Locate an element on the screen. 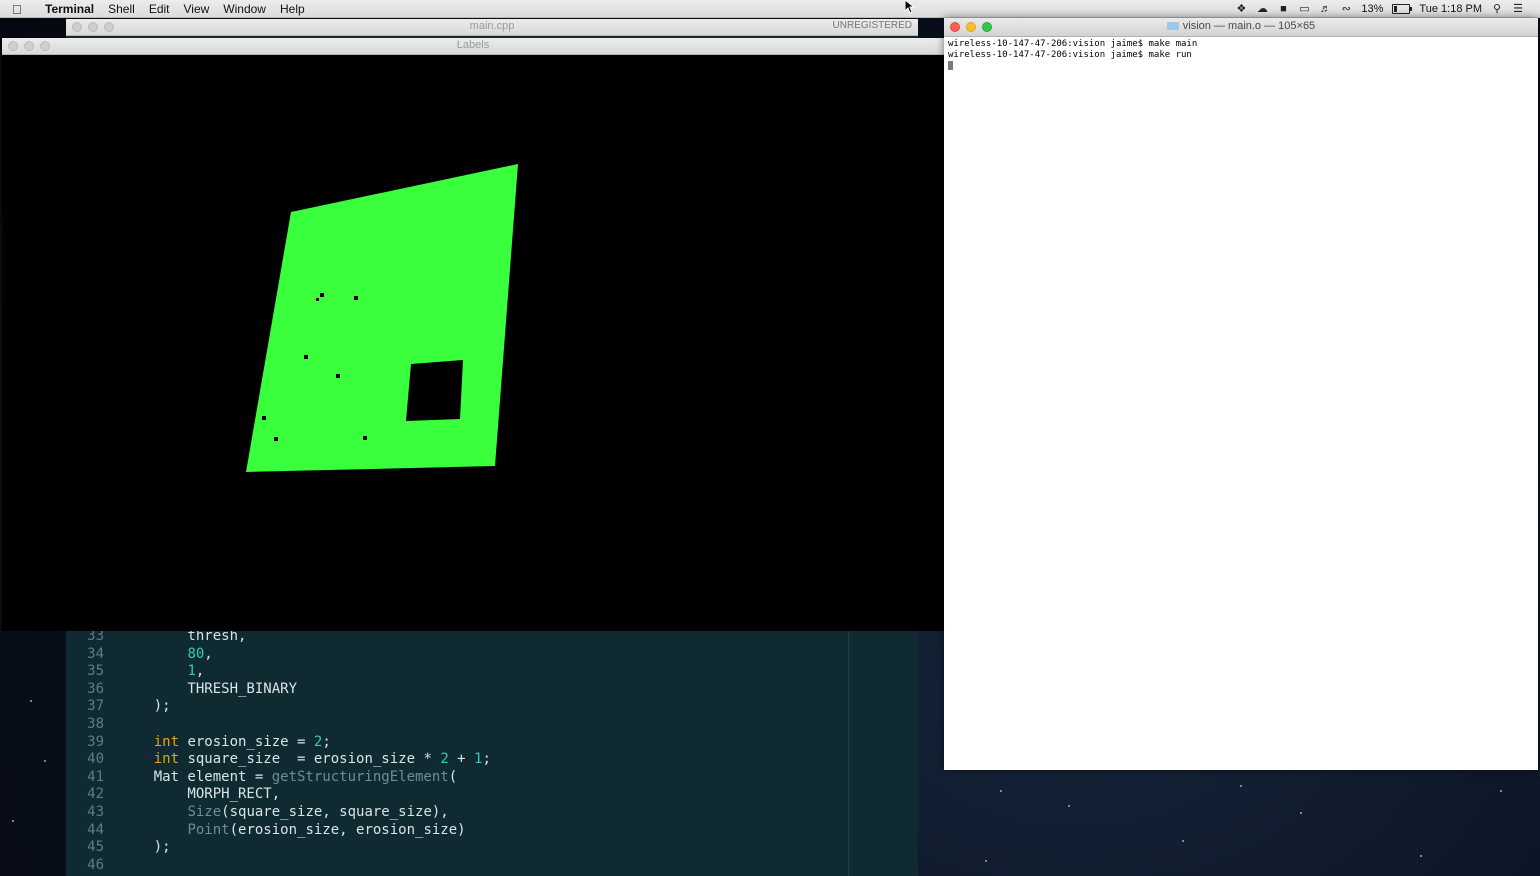 The height and width of the screenshot is (876, 1540). code-text: MORPH_RECT, is located at coordinates (200, 794).